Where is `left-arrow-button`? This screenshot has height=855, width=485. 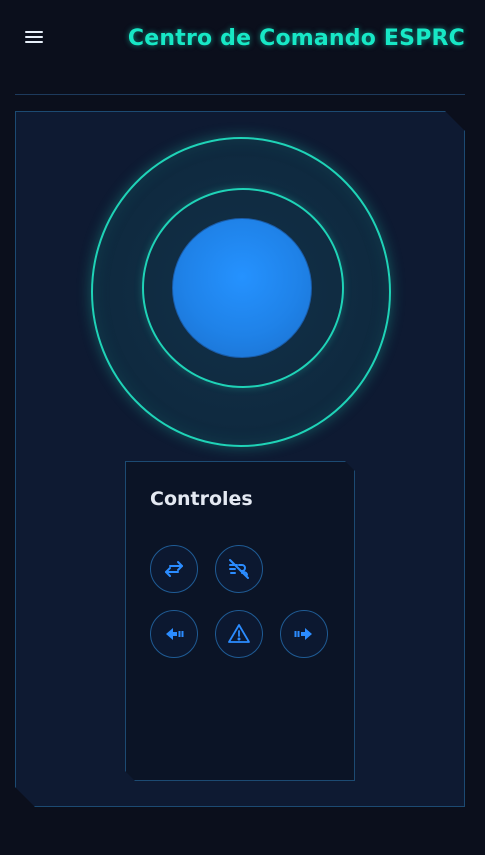 left-arrow-button is located at coordinates (174, 634).